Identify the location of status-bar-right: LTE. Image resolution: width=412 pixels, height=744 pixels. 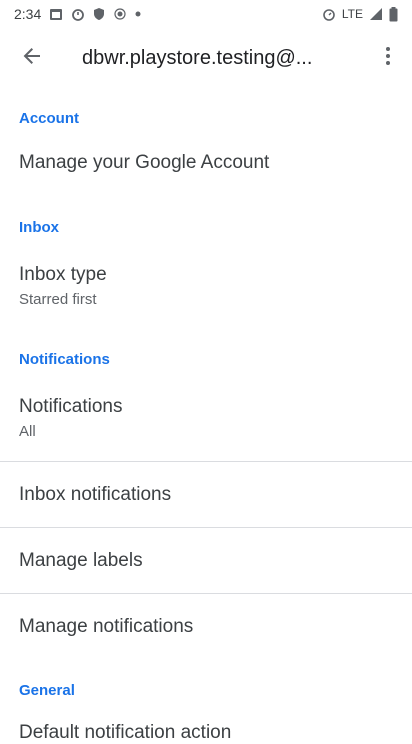
(360, 14).